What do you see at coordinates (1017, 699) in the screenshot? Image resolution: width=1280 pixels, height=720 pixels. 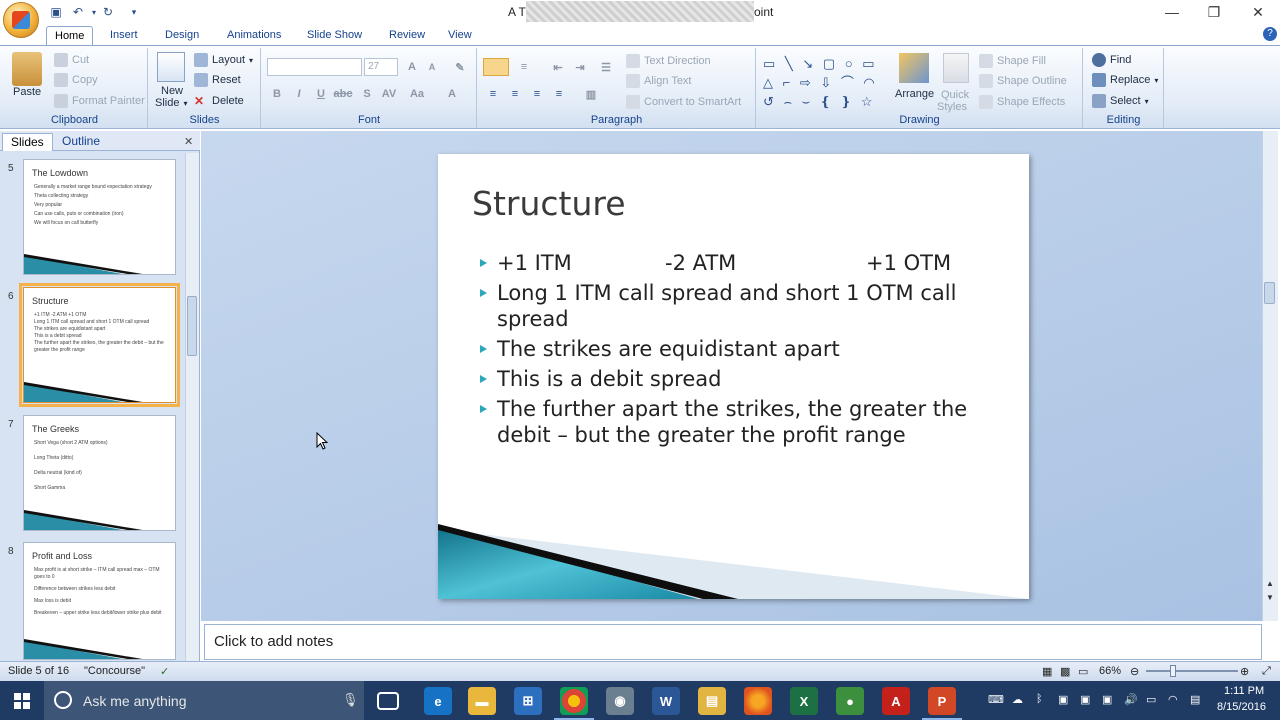 I see `cloud-icon: ☁` at bounding box center [1017, 699].